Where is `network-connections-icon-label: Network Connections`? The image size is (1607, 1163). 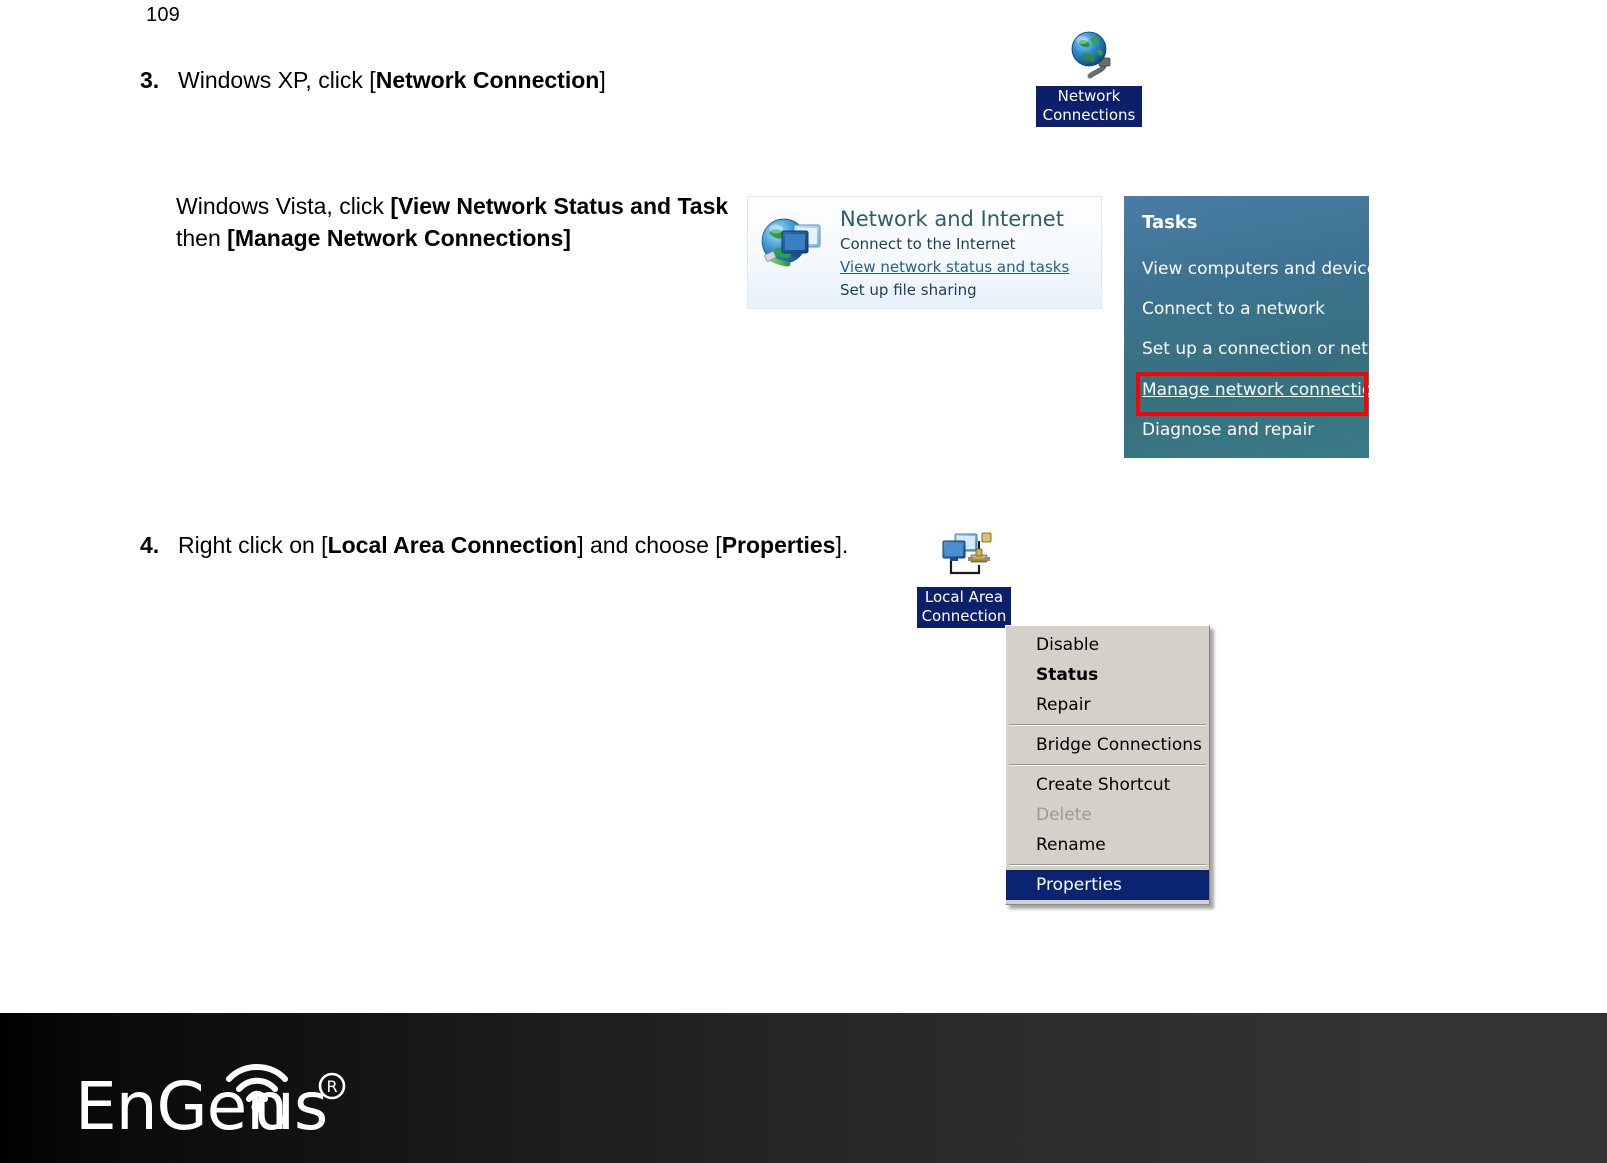
network-connections-icon-label: Network Connections is located at coordinates (1089, 106).